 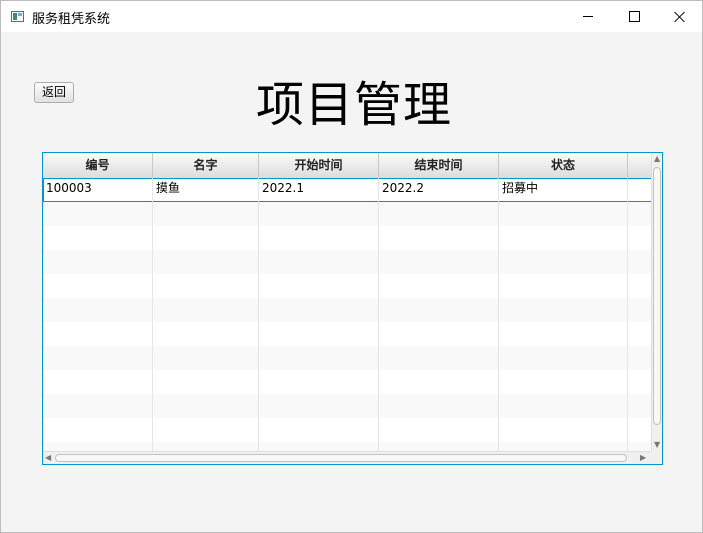 What do you see at coordinates (563, 190) in the screenshot?
I see `cell-status: 招募中` at bounding box center [563, 190].